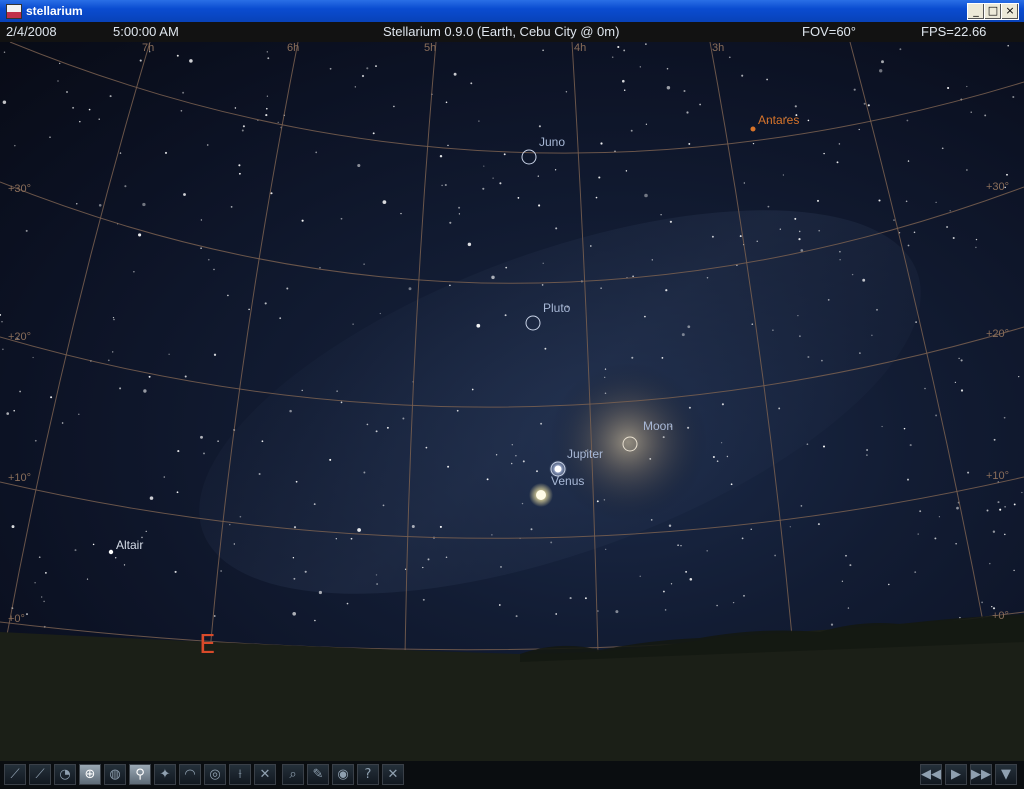 The width and height of the screenshot is (1024, 789). What do you see at coordinates (956, 774) in the screenshot?
I see `real-time-speed-button: ▶` at bounding box center [956, 774].